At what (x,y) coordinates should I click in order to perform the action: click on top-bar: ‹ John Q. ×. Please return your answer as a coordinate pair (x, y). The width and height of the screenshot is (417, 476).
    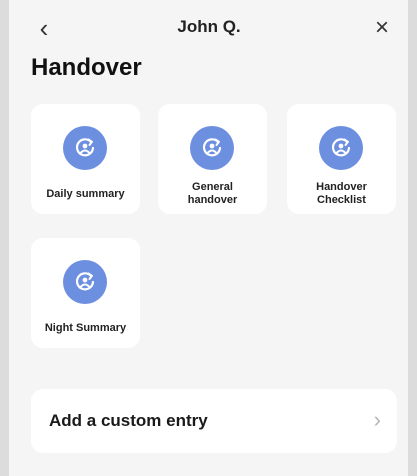
    Looking at the image, I should click on (208, 28).